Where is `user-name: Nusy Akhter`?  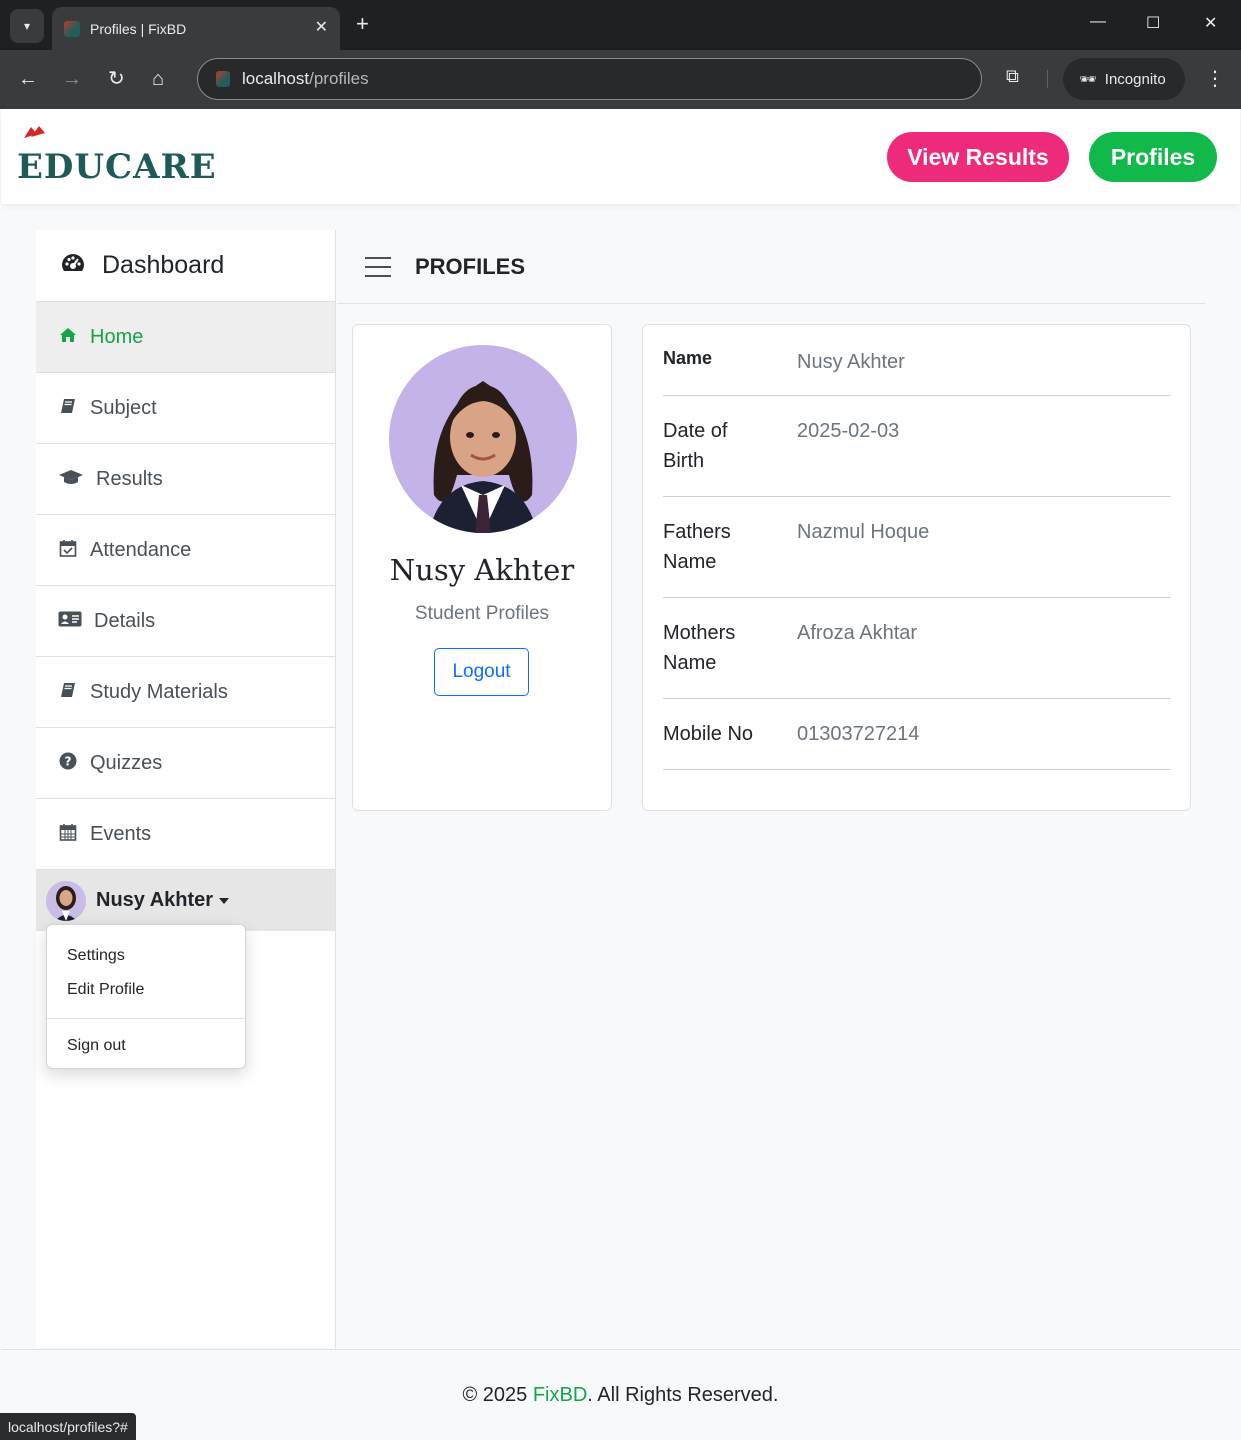 user-name: Nusy Akhter is located at coordinates (155, 900).